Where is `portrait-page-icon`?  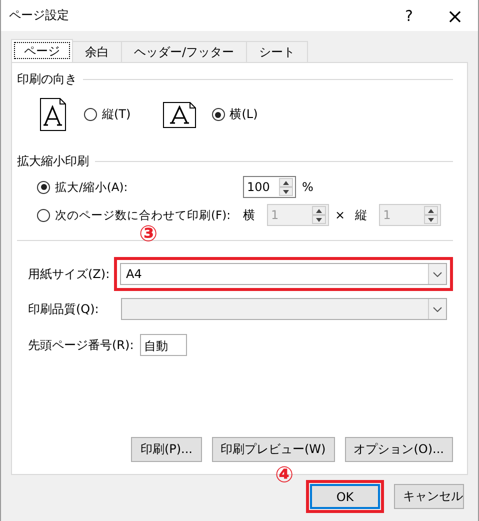
portrait-page-icon is located at coordinates (53, 114).